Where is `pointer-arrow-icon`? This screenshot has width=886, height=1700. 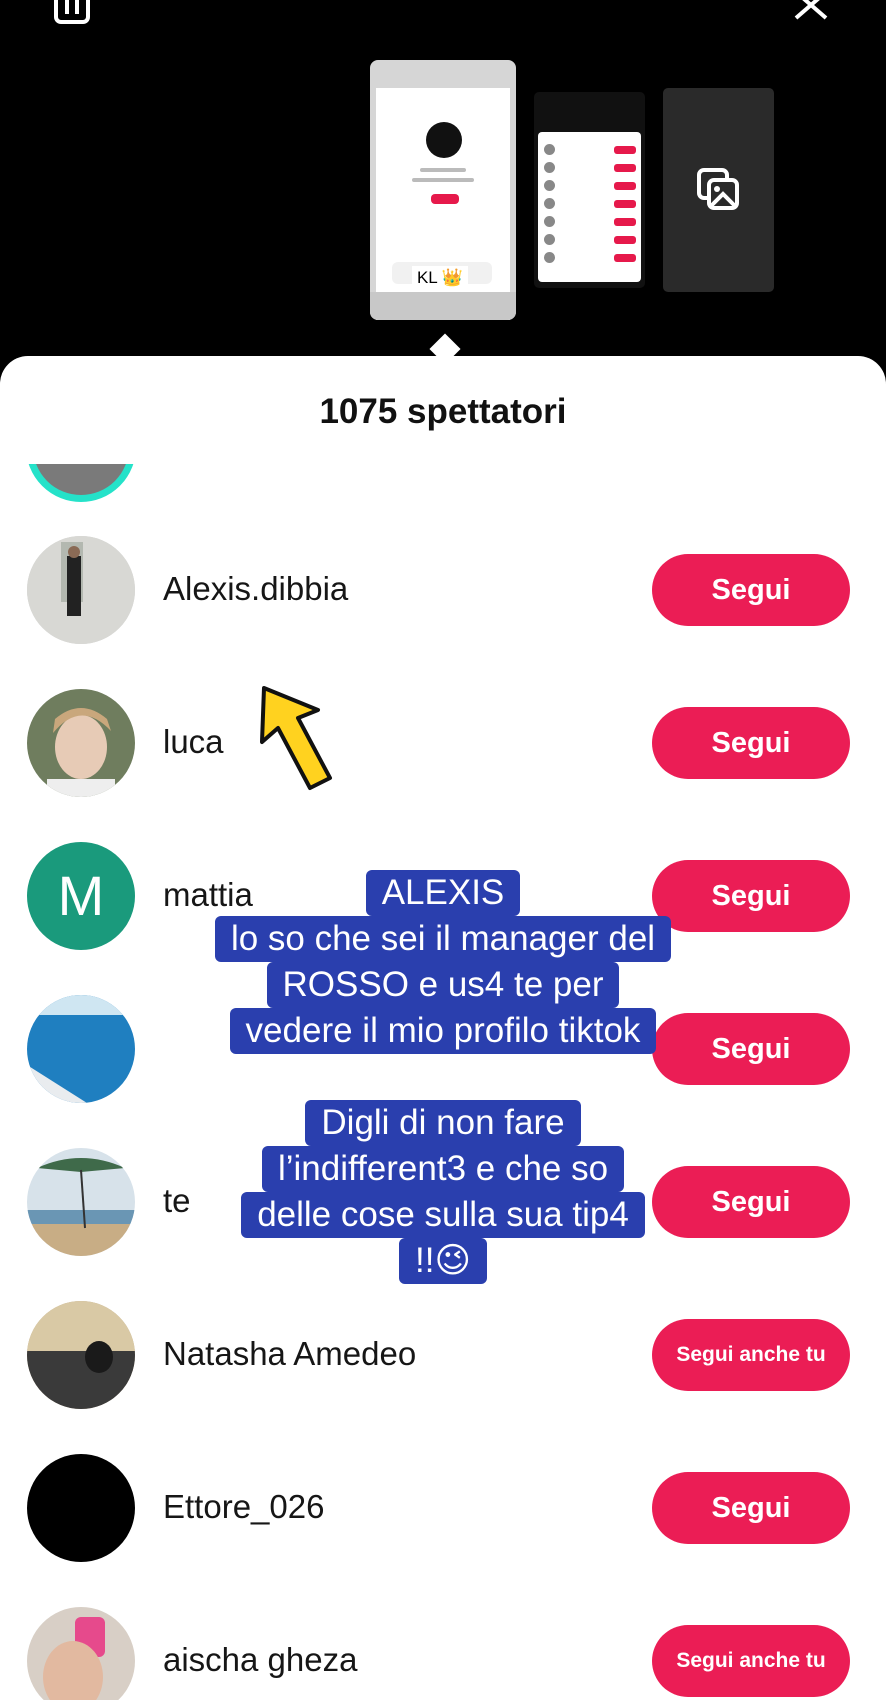
pointer-arrow-icon is located at coordinates (296, 738).